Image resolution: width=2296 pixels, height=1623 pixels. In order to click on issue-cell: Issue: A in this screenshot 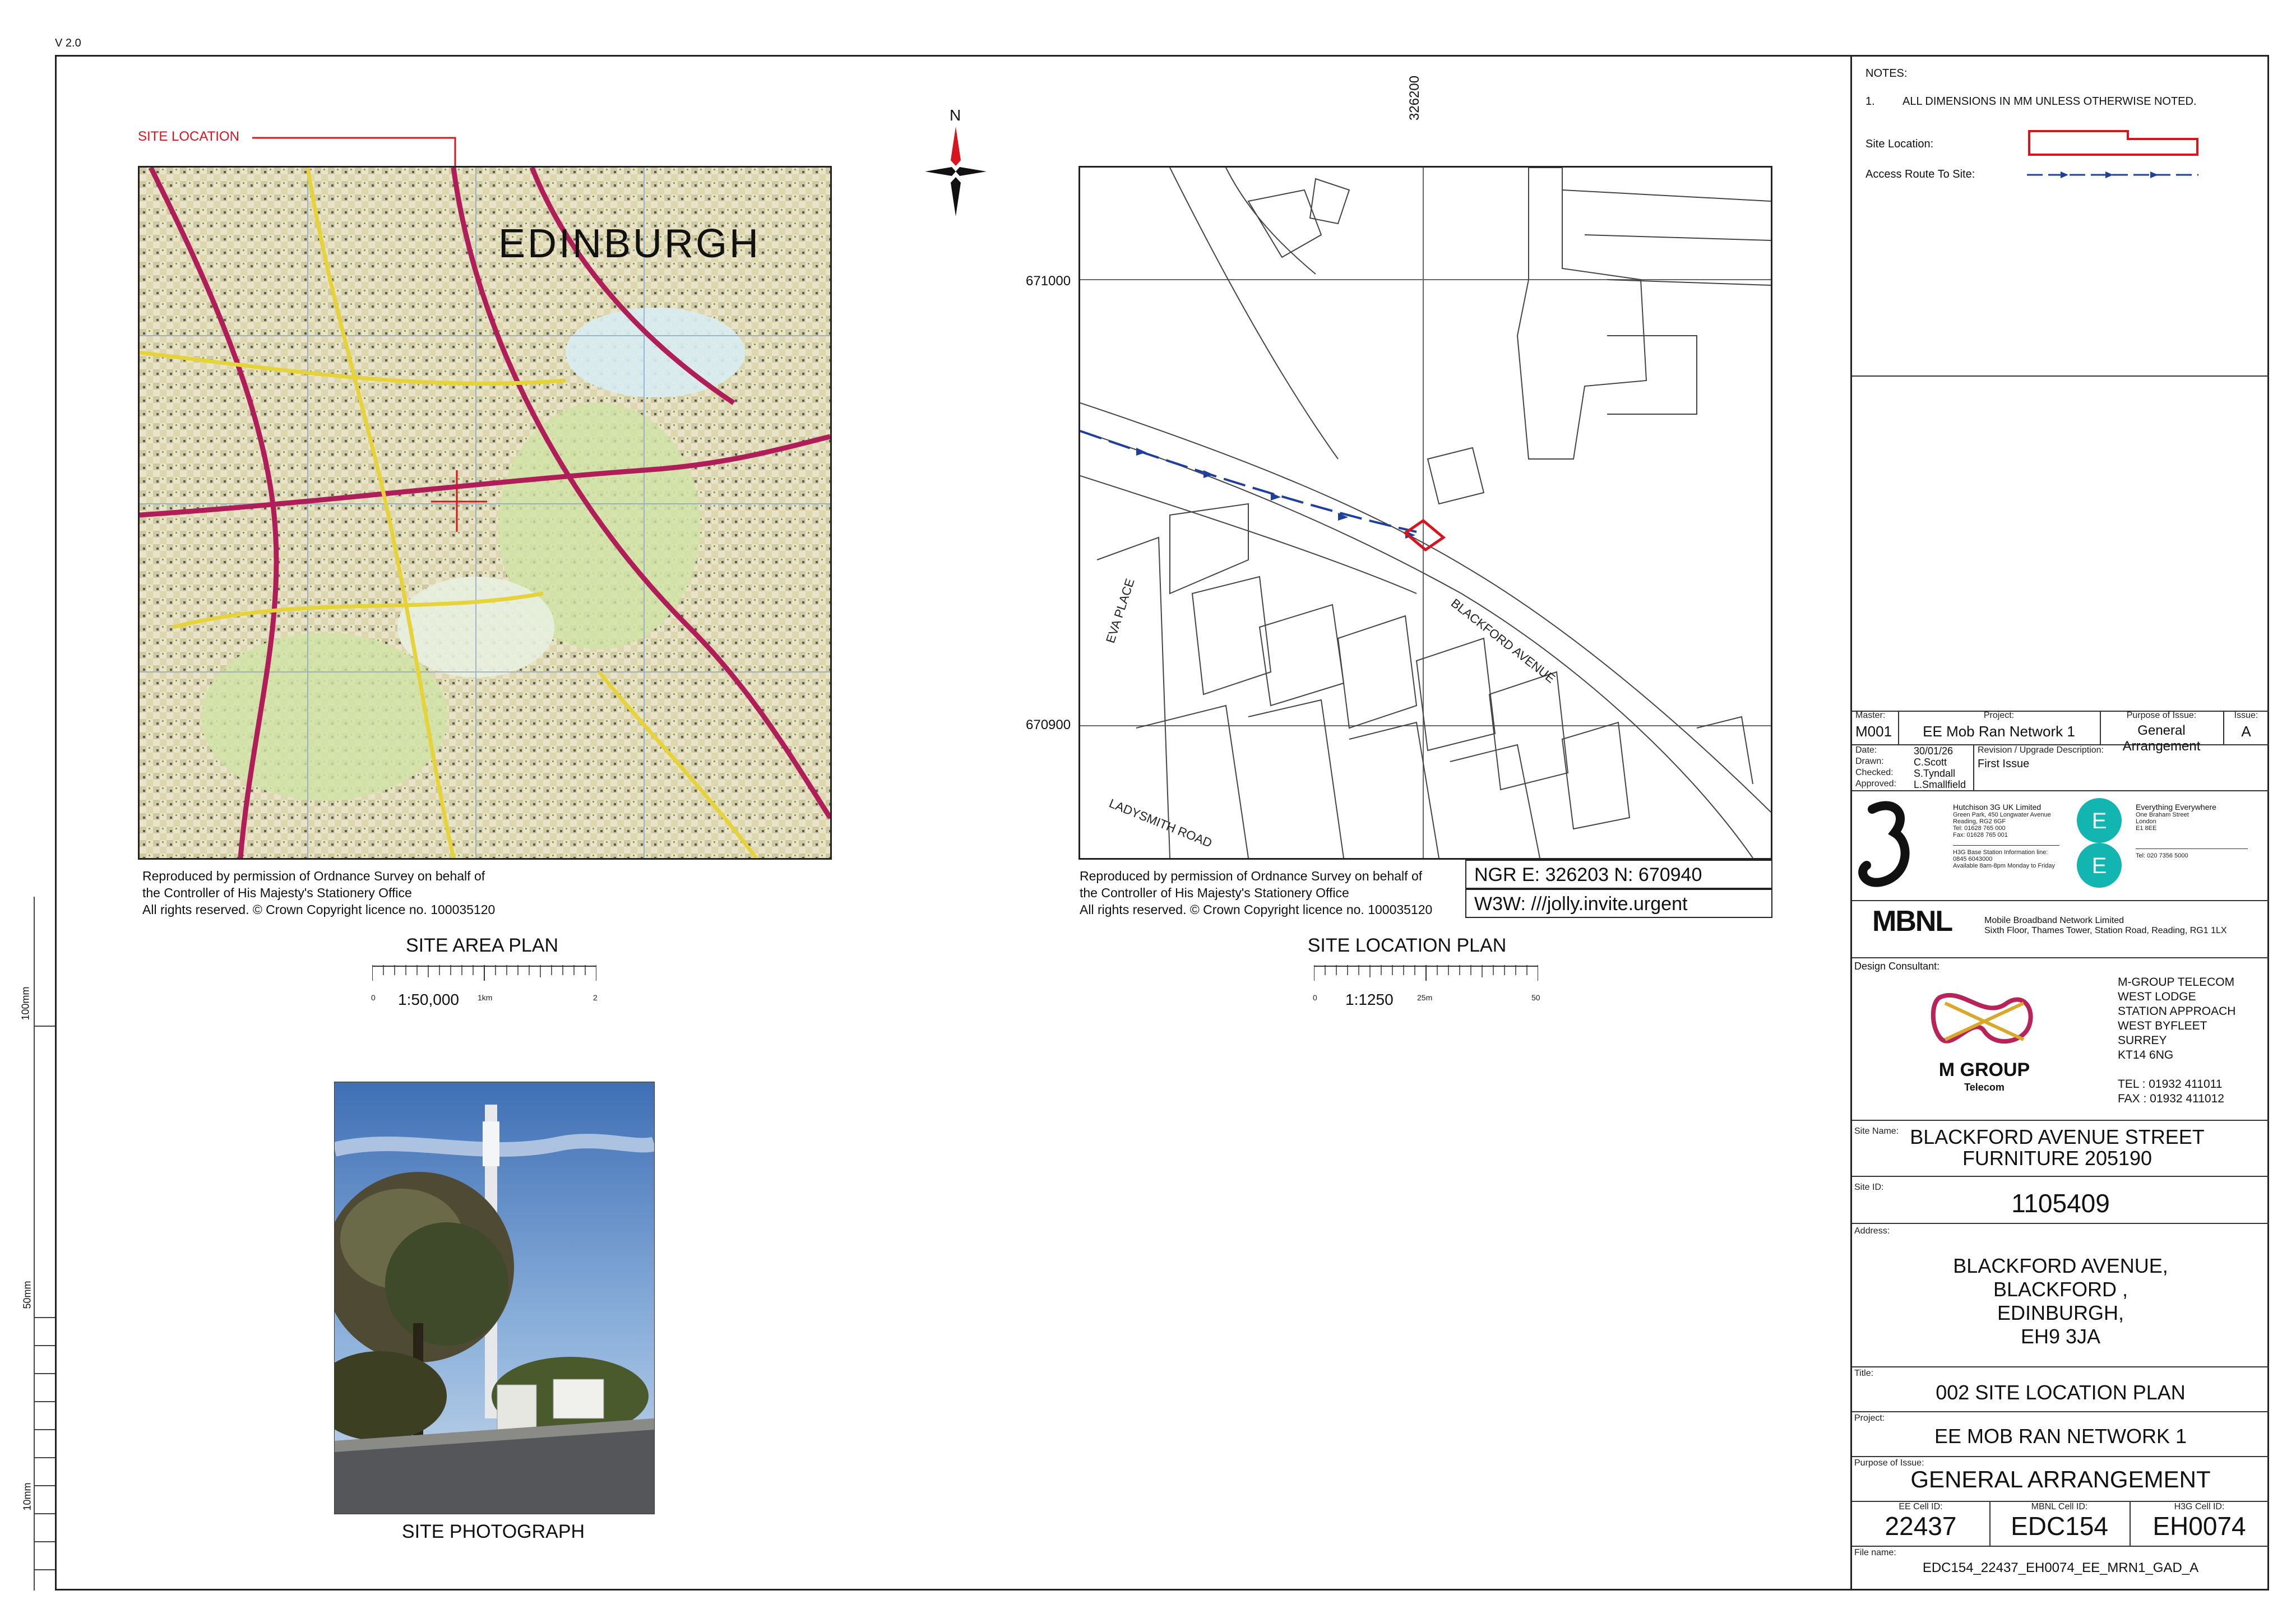, I will do `click(2246, 727)`.